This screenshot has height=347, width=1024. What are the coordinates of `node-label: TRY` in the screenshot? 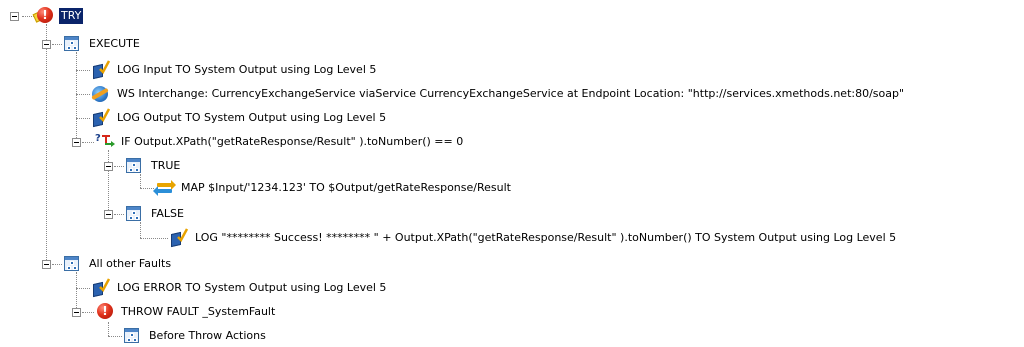 It's located at (71, 16).